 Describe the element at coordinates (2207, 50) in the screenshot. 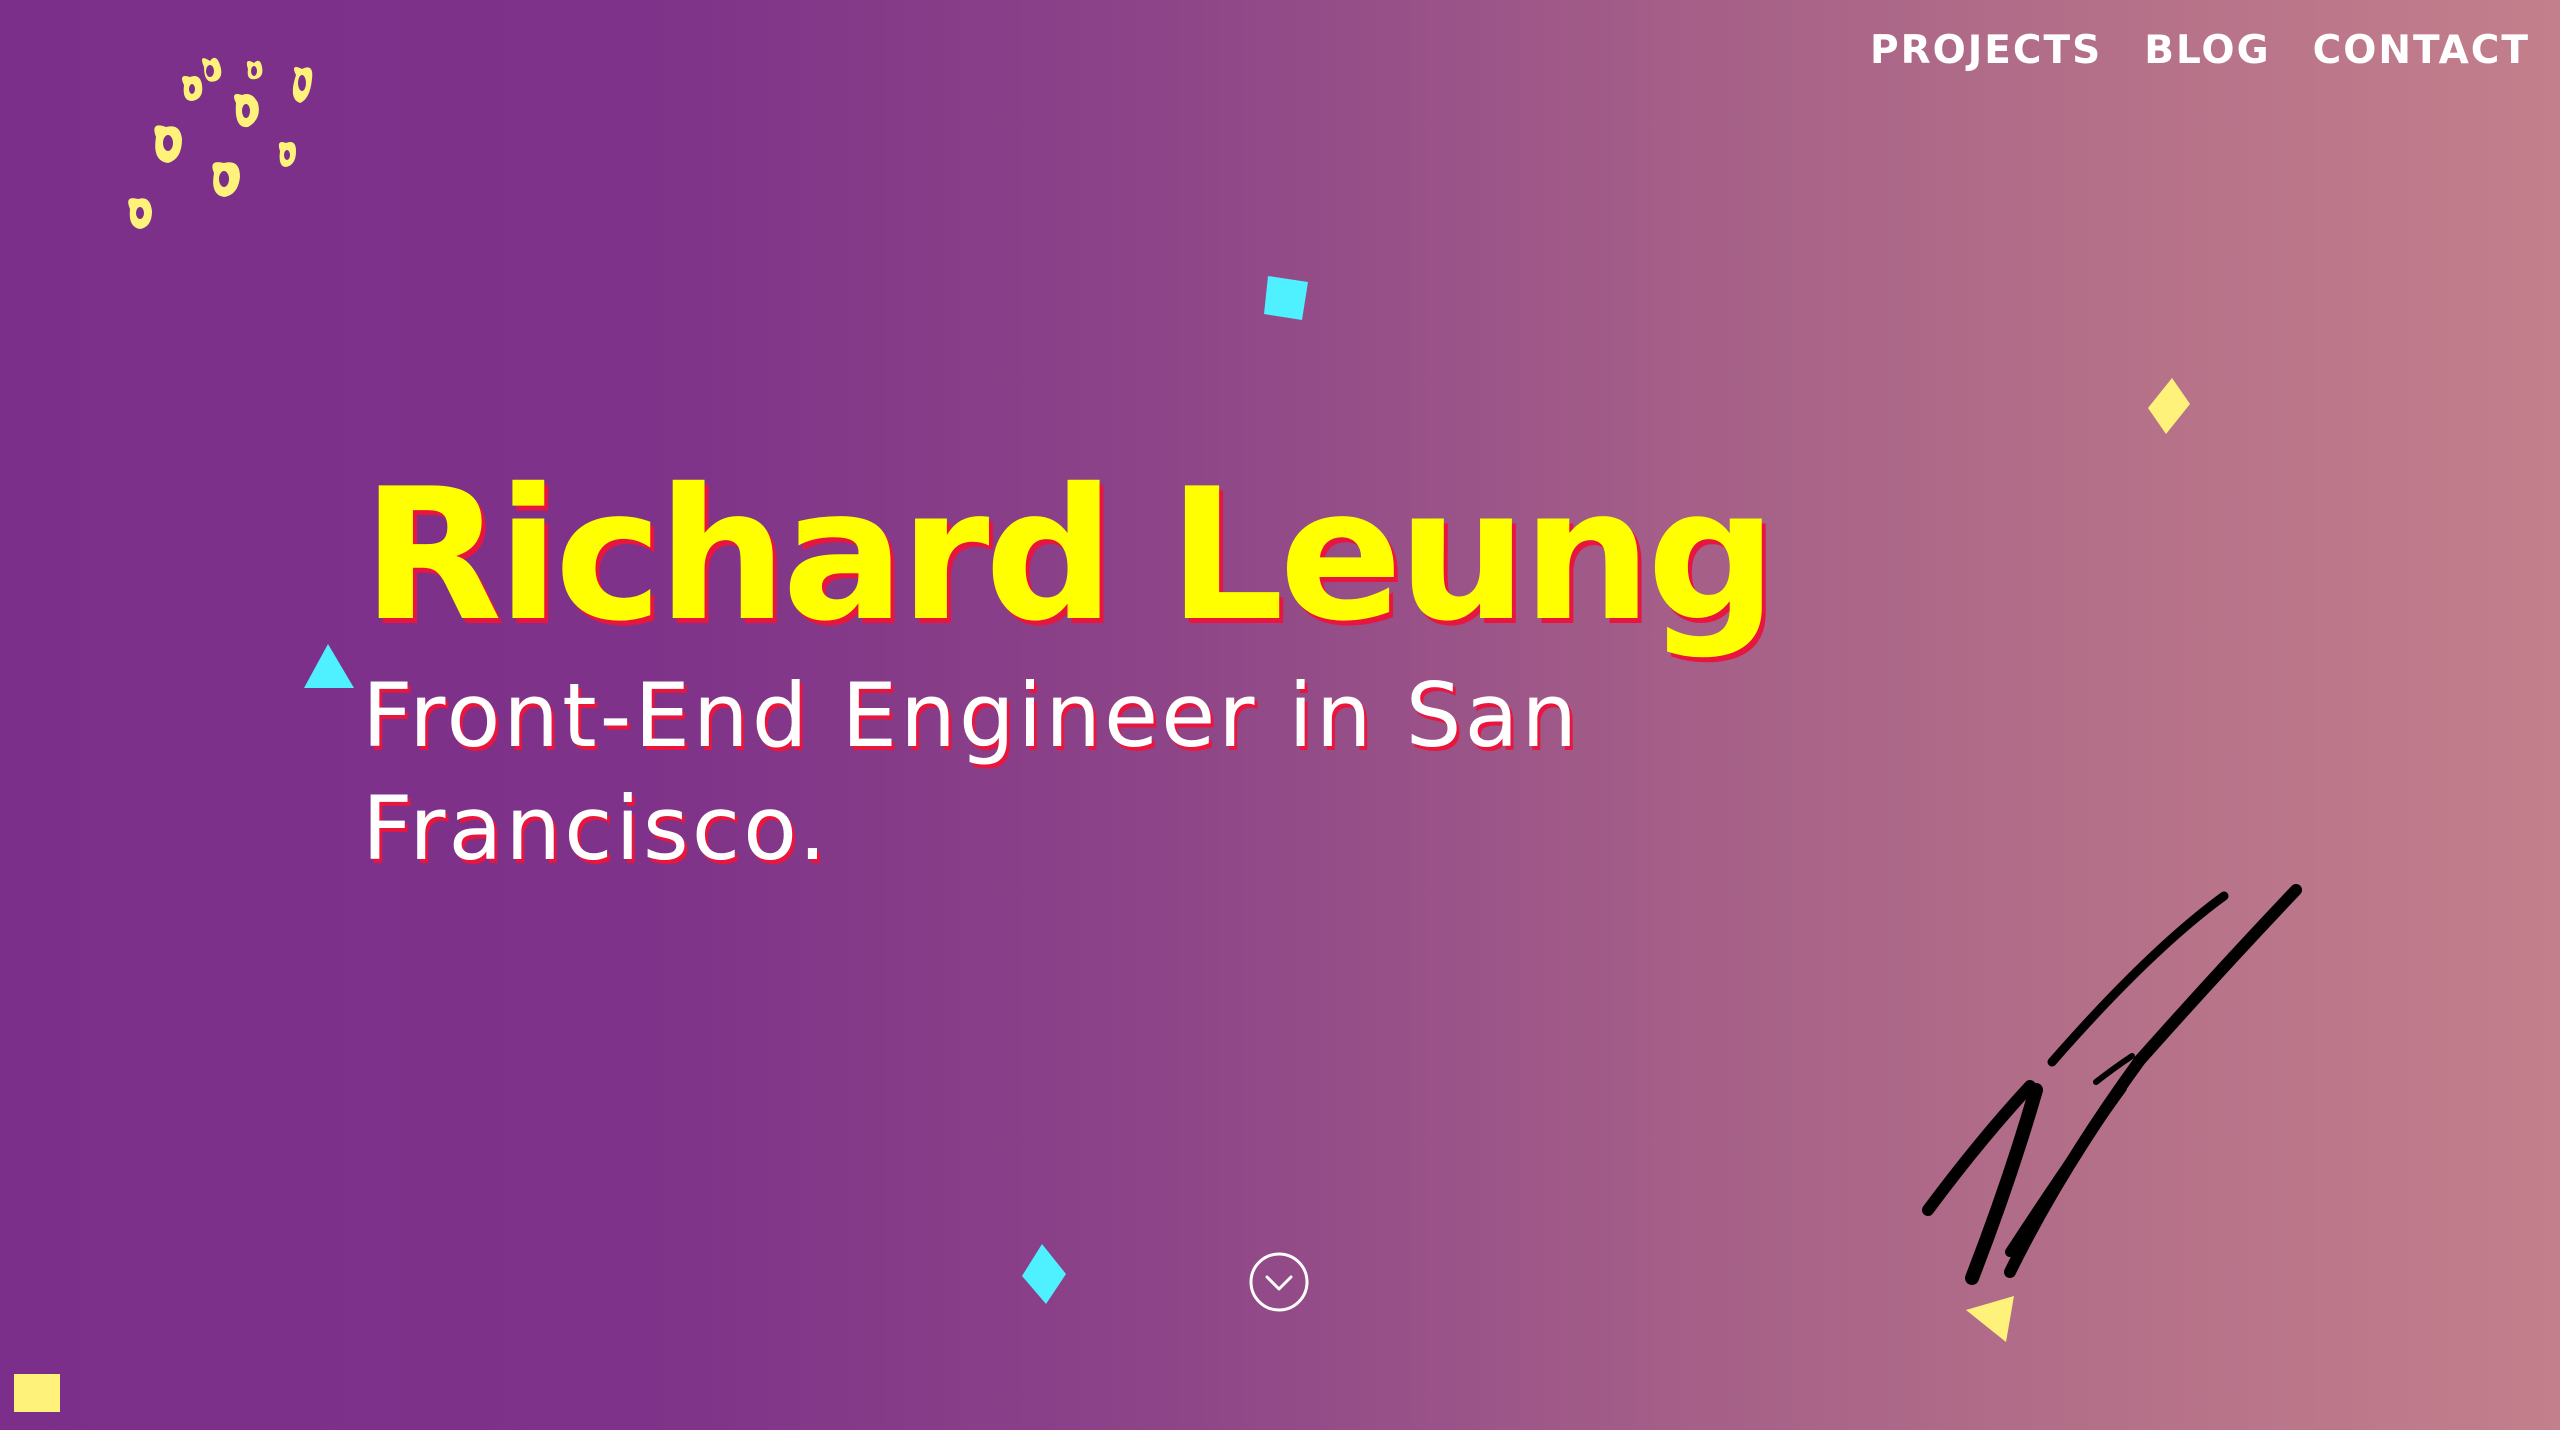

I see `nav-link-blog: BLOG` at that location.